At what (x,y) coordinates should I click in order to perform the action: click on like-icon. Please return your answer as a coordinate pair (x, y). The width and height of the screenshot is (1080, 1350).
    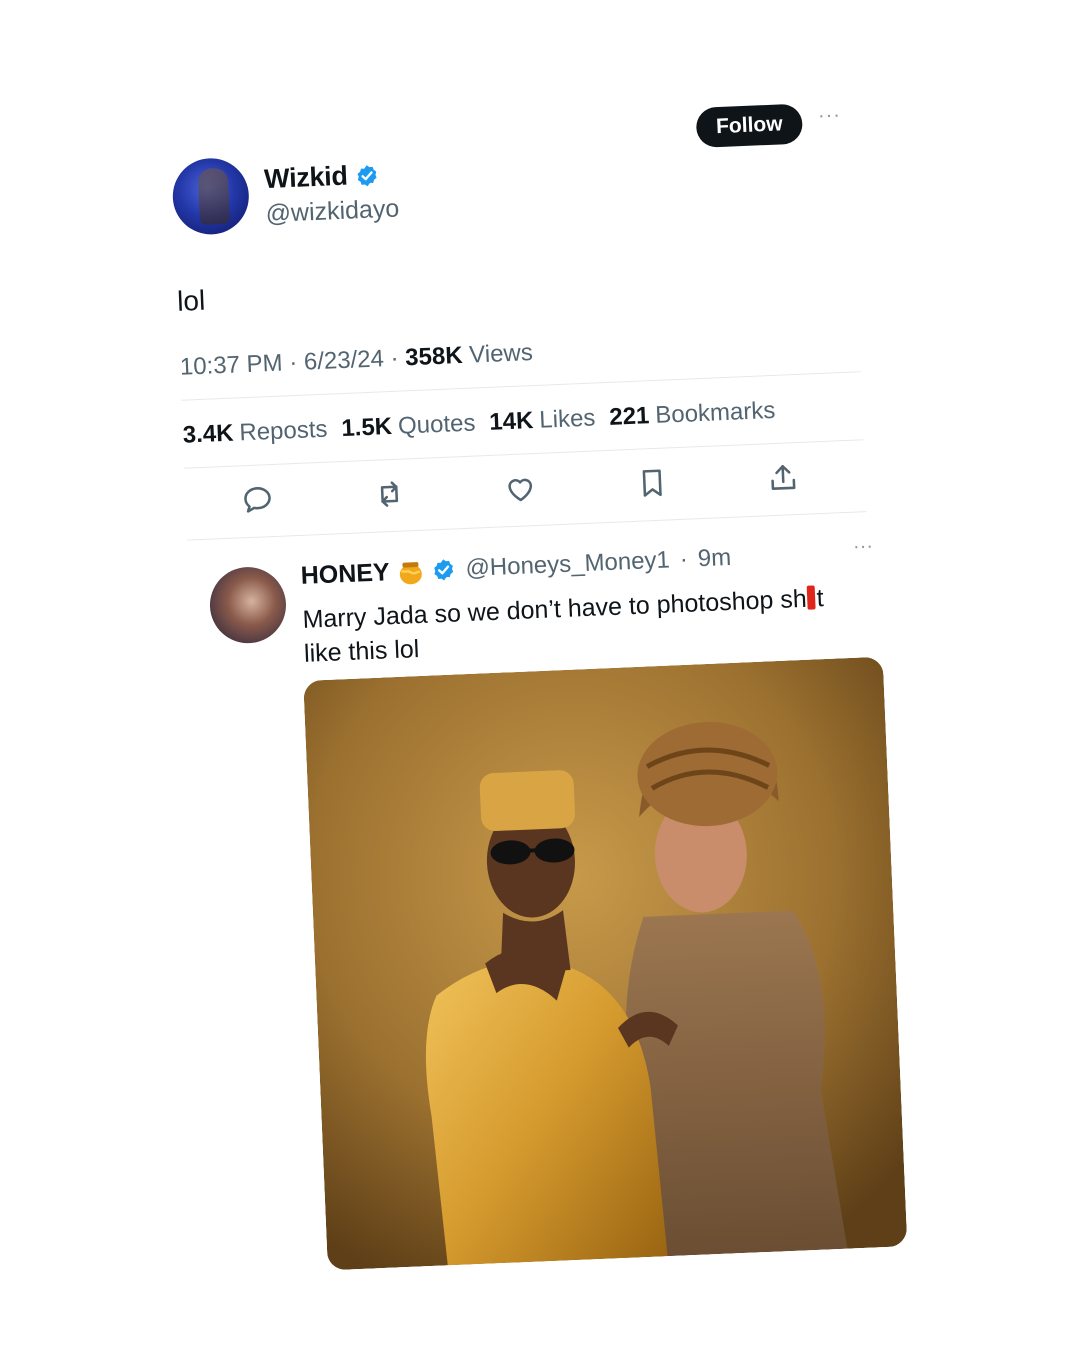
    Looking at the image, I should click on (520, 488).